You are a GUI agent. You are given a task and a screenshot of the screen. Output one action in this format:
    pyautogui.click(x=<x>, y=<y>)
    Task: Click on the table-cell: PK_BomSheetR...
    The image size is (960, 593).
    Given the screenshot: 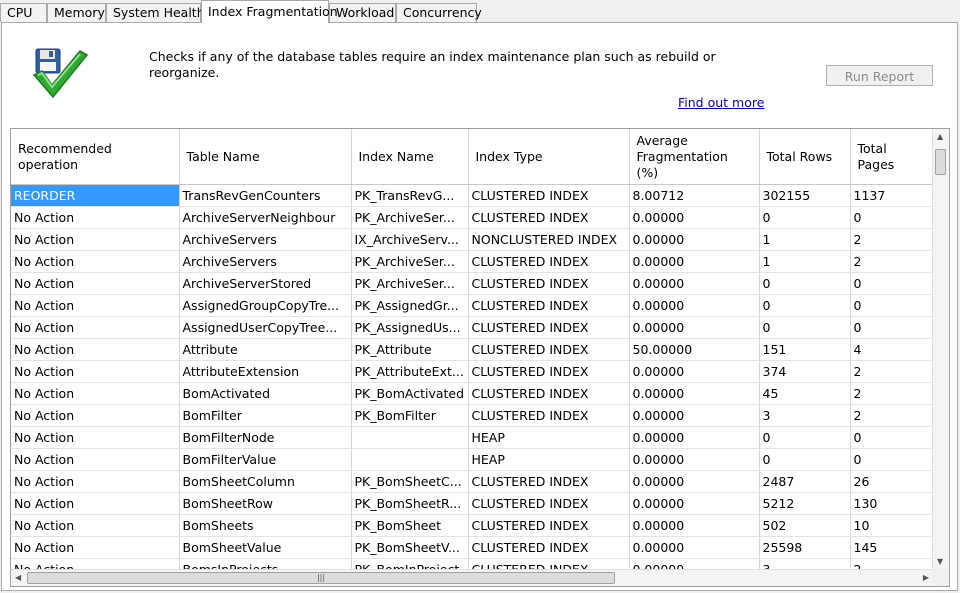 What is the action you would take?
    pyautogui.click(x=410, y=503)
    